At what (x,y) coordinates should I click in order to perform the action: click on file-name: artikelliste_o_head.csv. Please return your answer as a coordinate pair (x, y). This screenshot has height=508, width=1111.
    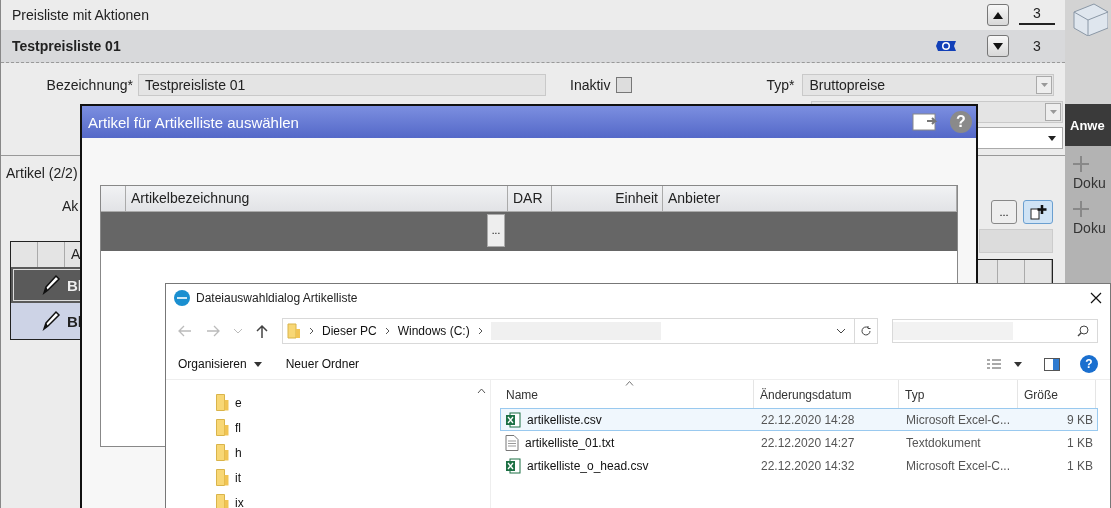
    Looking at the image, I should click on (588, 465).